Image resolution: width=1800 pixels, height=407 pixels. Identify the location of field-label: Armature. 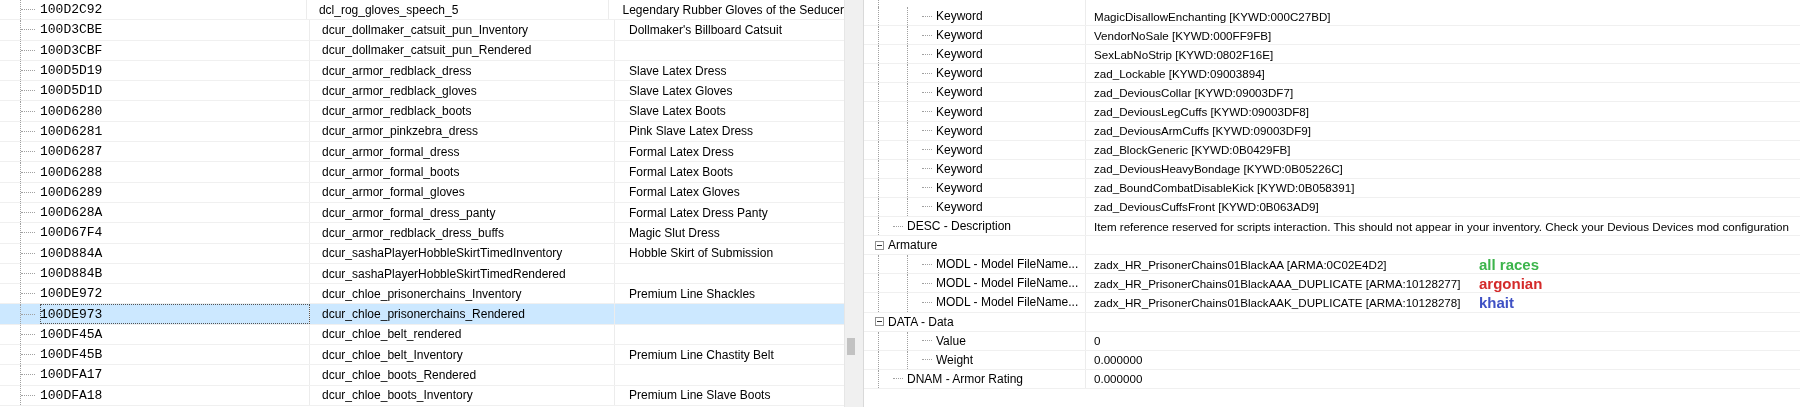
(913, 245).